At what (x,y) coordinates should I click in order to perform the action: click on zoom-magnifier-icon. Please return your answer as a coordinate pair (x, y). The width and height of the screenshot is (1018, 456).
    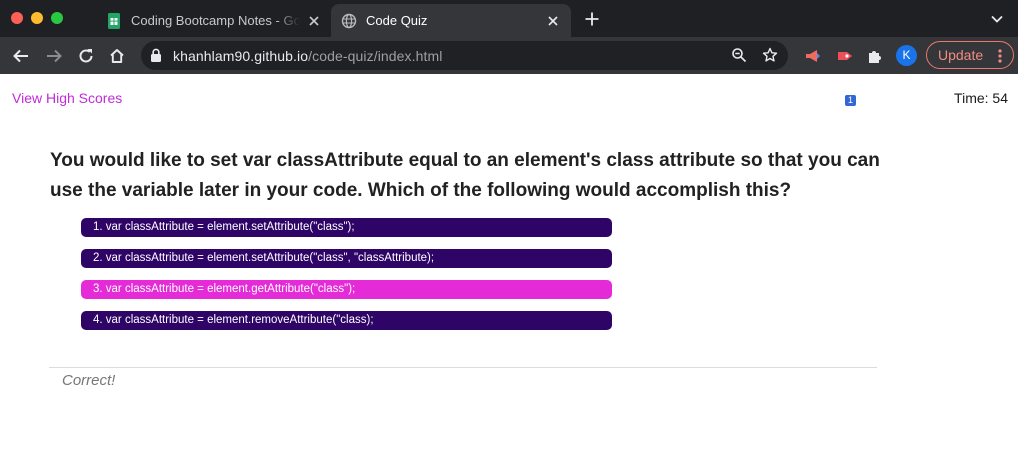
    Looking at the image, I should click on (739, 55).